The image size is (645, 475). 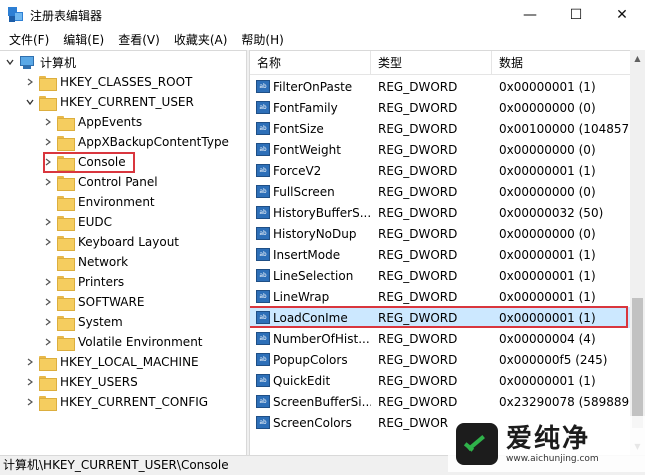 What do you see at coordinates (564, 401) in the screenshot?
I see `value-data: 0x23290078 (58988965` at bounding box center [564, 401].